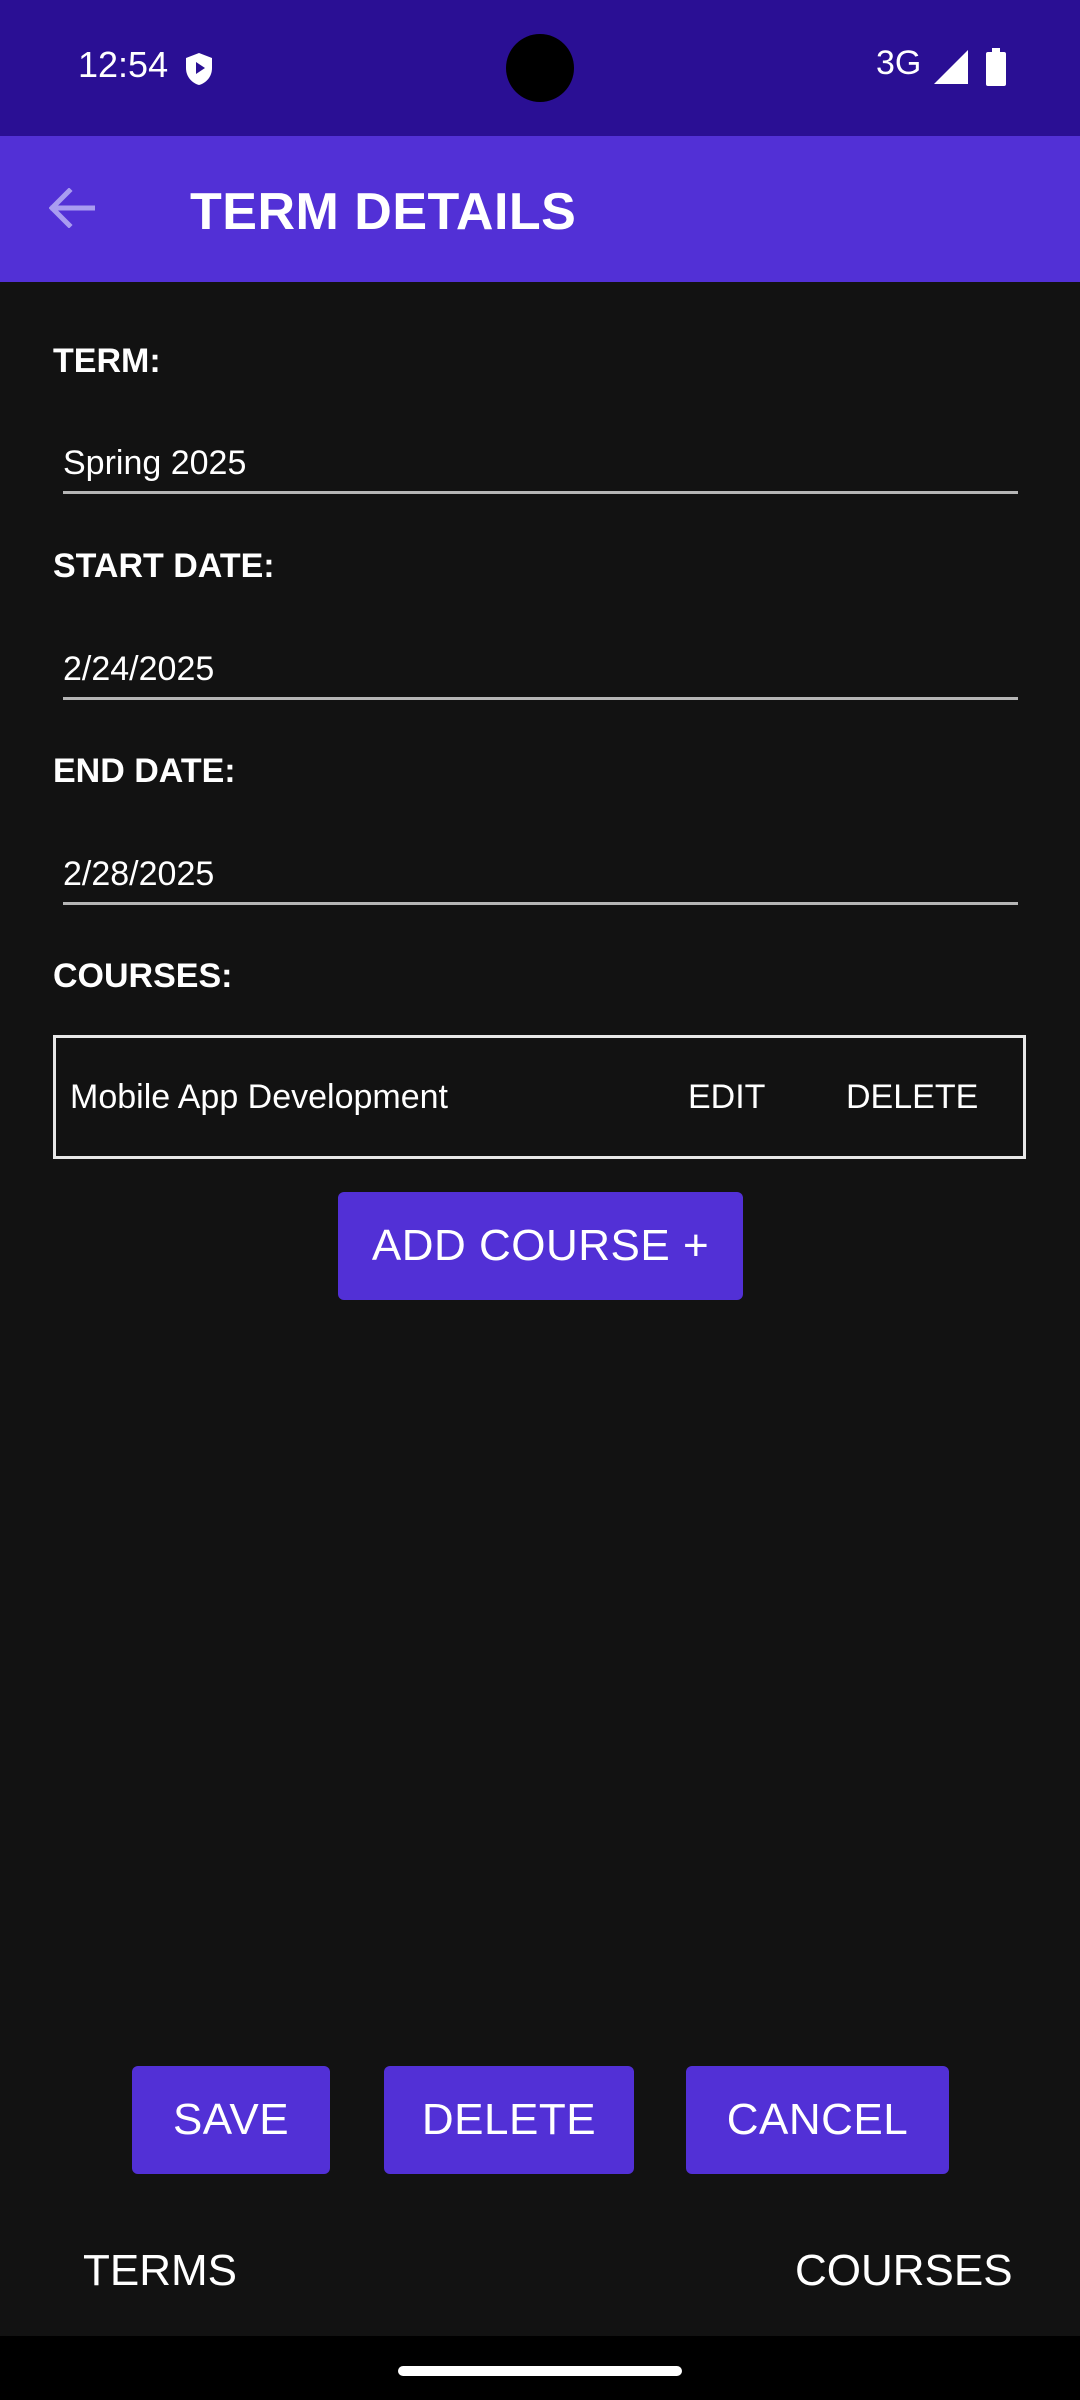 The image size is (1080, 2400). What do you see at coordinates (123, 64) in the screenshot?
I see `status-time: 12:54` at bounding box center [123, 64].